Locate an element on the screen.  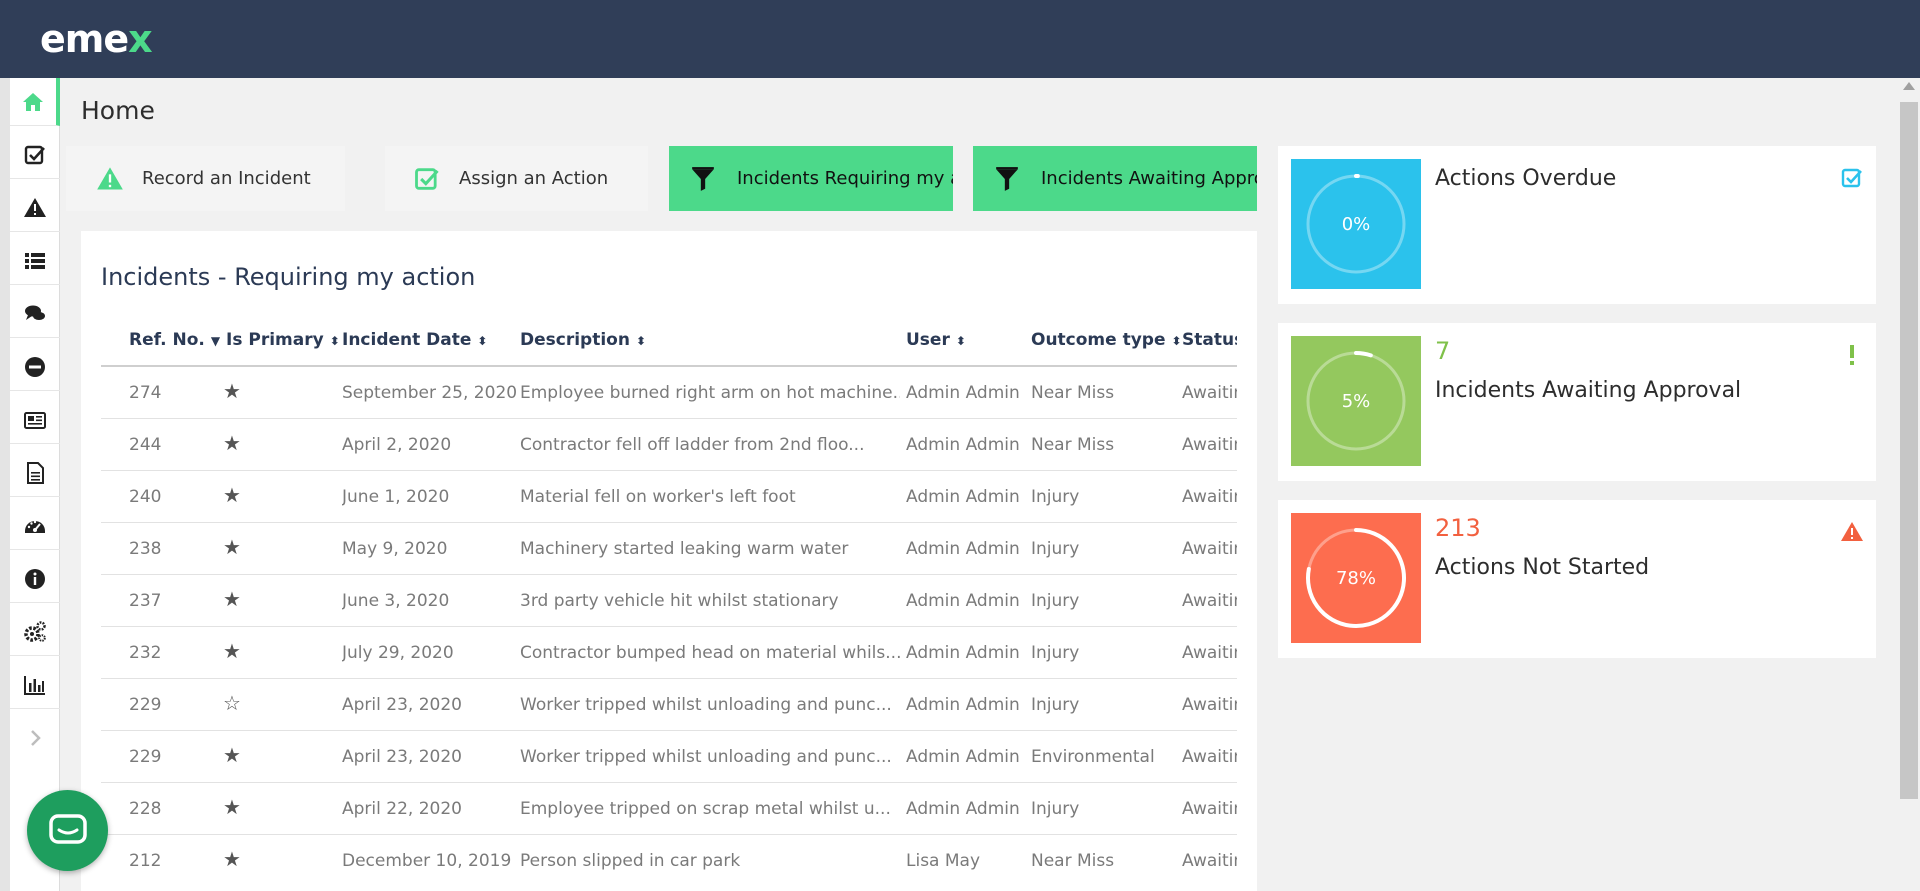
scrollbar-thumb is located at coordinates (1909, 450).